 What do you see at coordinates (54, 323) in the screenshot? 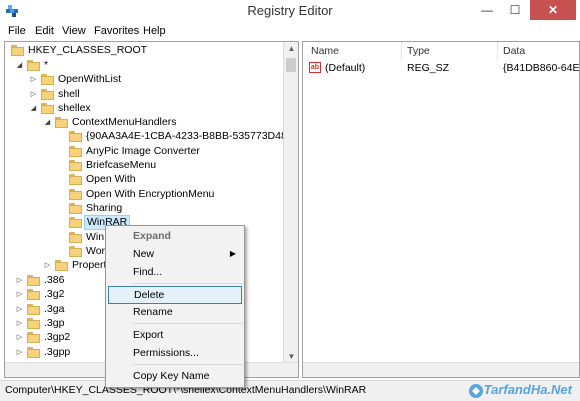
I see `tree-node-label: .3gp` at bounding box center [54, 323].